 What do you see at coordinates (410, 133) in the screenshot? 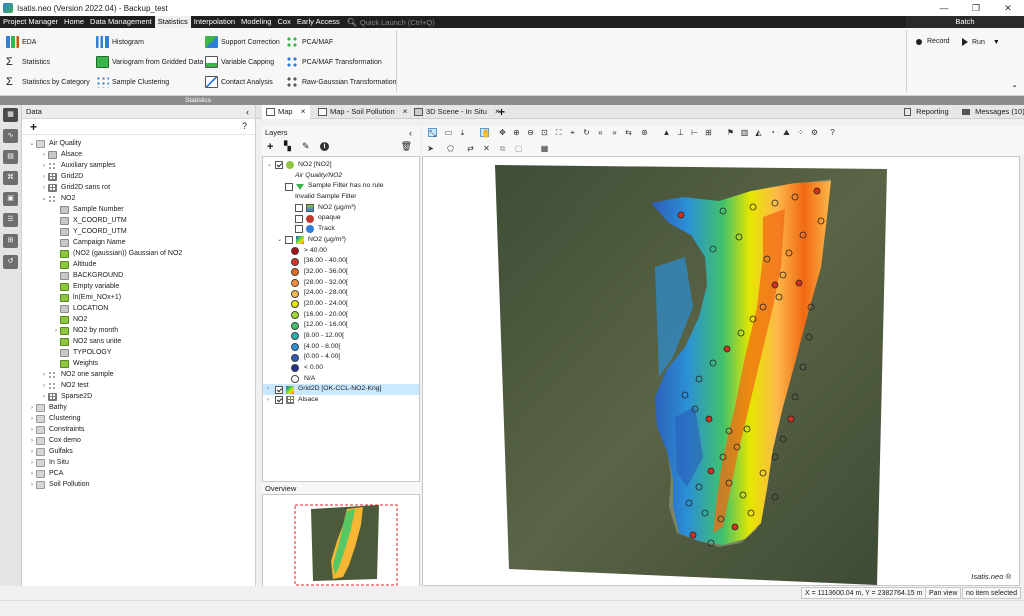
I see `collapse-layers-icon: ‹` at bounding box center [410, 133].